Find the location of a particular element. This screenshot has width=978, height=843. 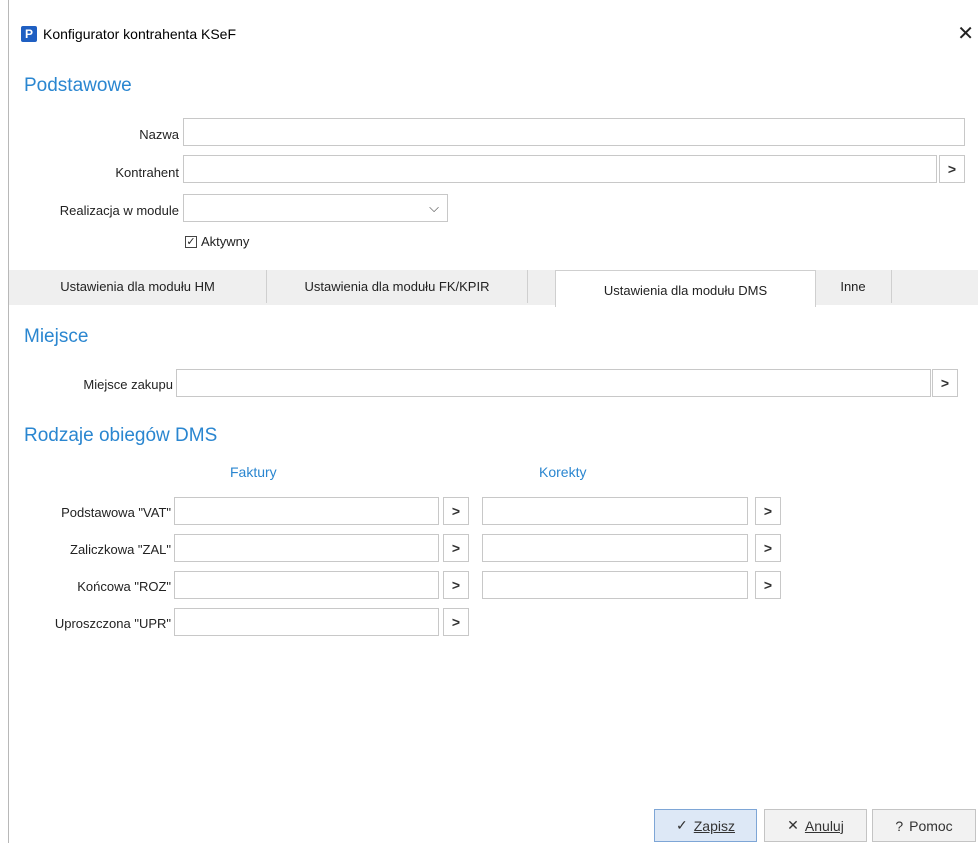

faktury-vat-input is located at coordinates (306, 511).